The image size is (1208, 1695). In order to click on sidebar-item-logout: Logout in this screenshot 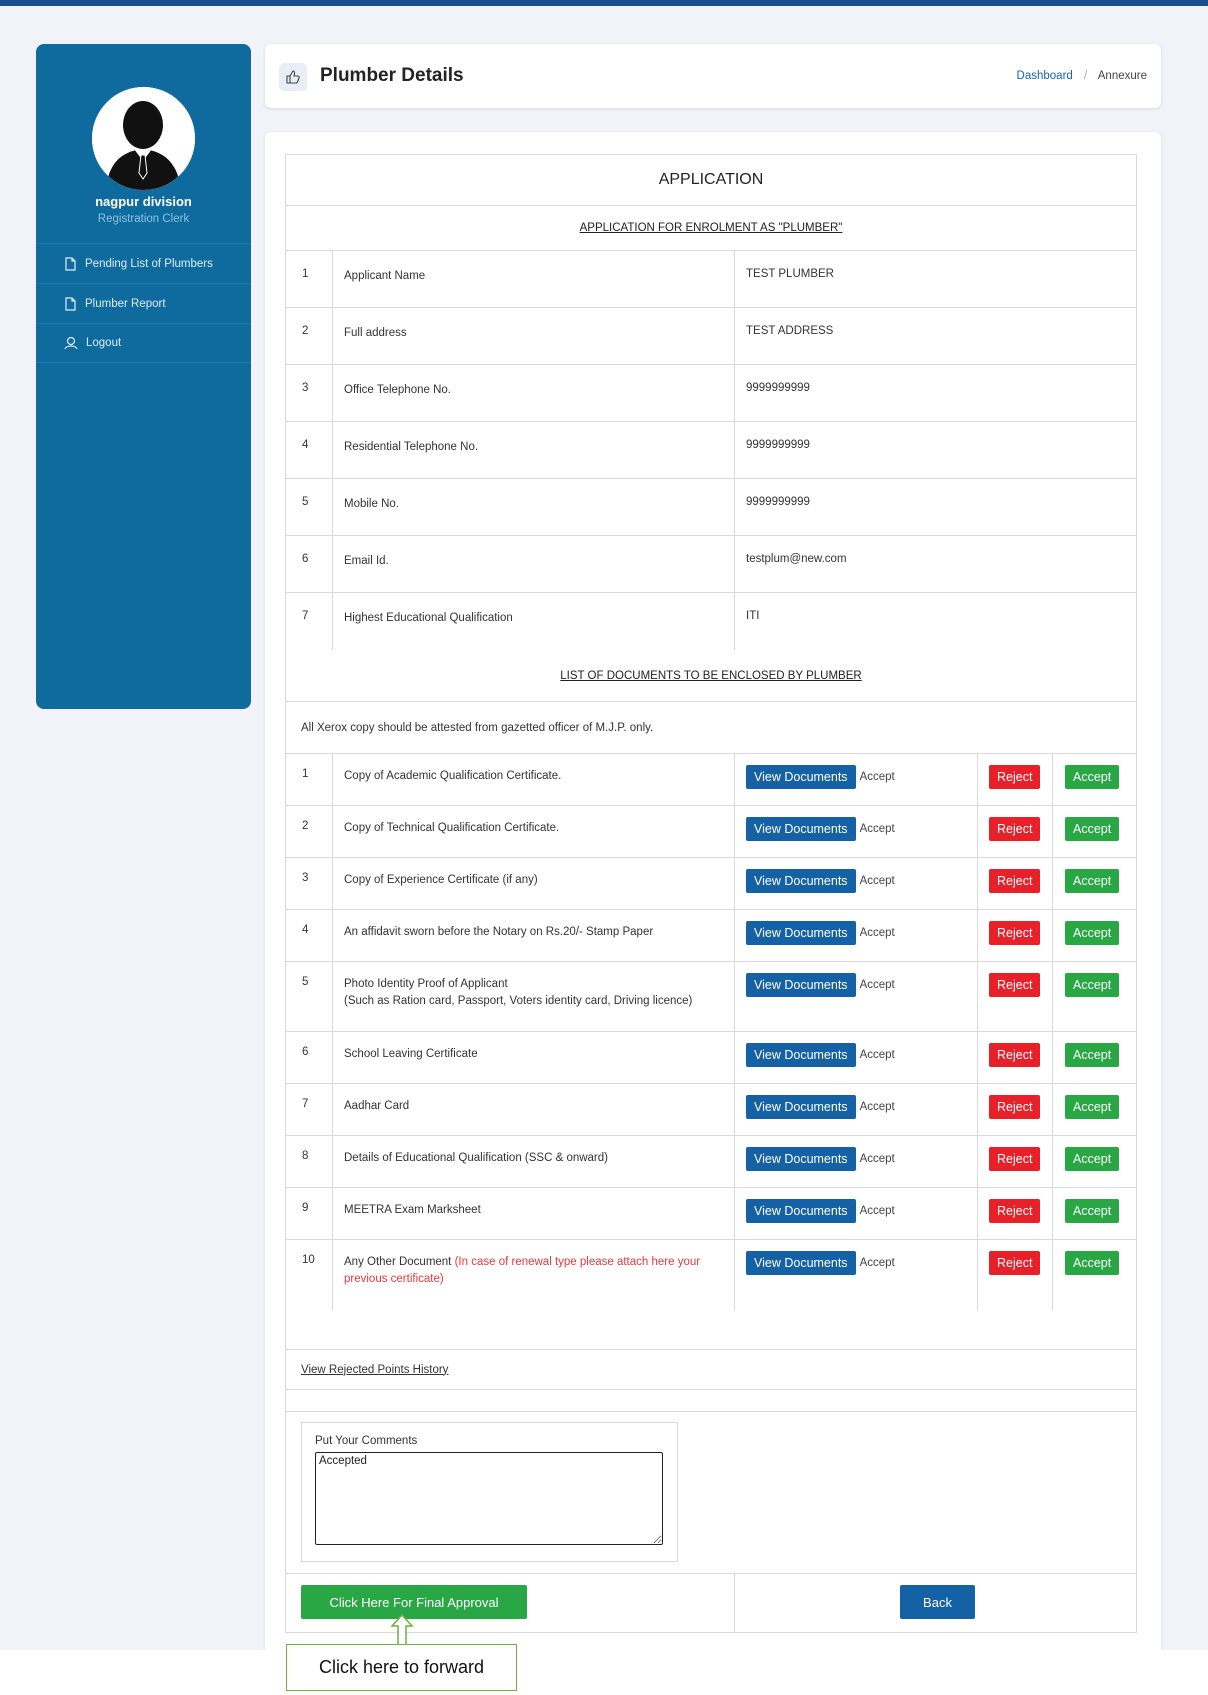, I will do `click(143, 343)`.